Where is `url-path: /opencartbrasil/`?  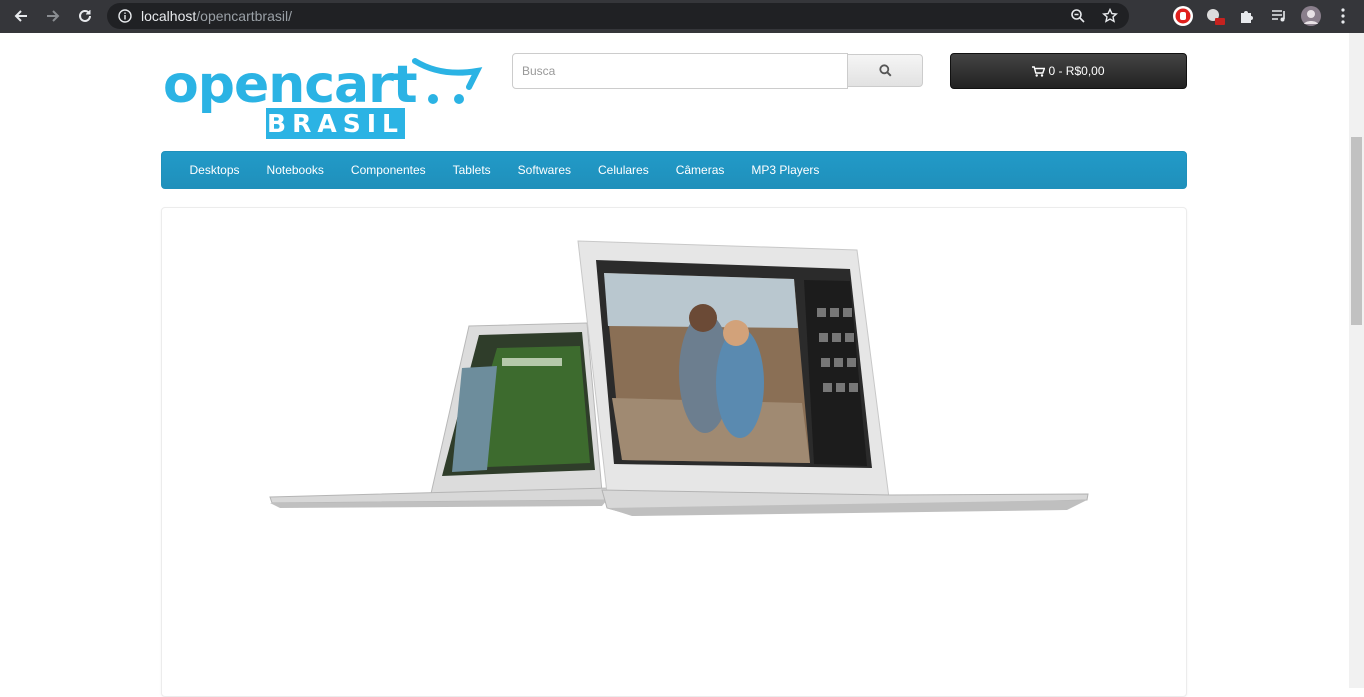 url-path: /opencartbrasil/ is located at coordinates (244, 16).